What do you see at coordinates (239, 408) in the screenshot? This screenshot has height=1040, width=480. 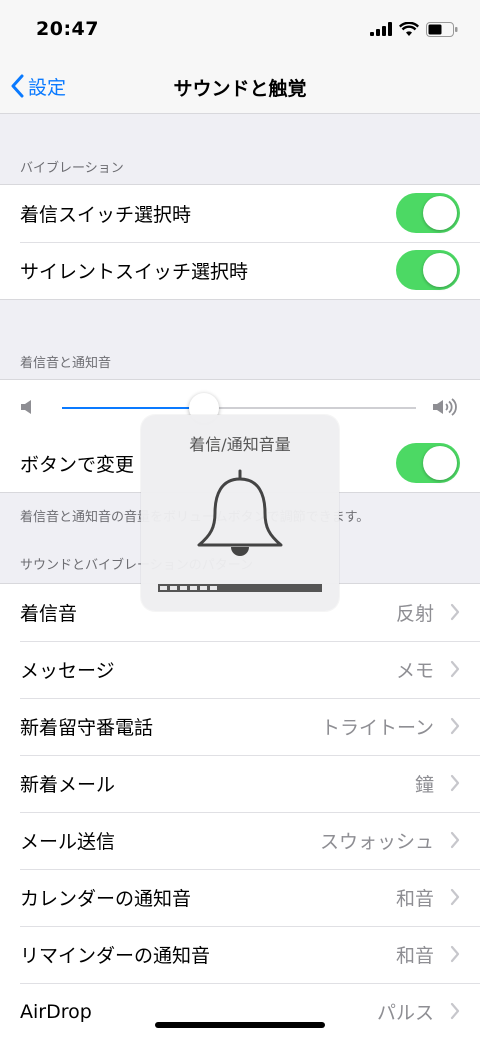 I see `volume-slider` at bounding box center [239, 408].